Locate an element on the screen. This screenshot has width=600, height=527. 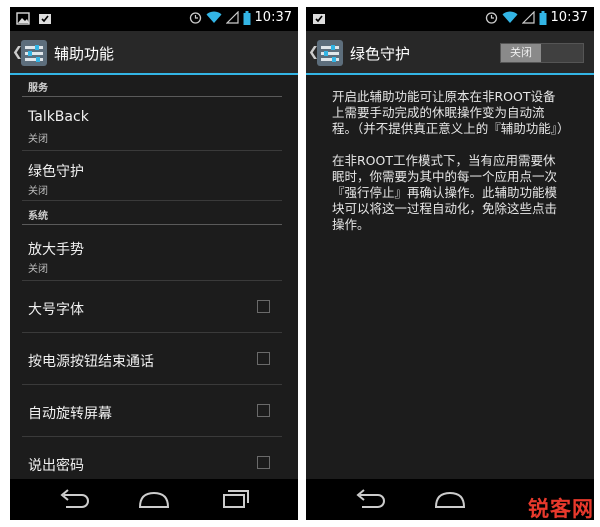
list-item-power-ends-call: 按电源按钮结束通话 is located at coordinates (152, 359).